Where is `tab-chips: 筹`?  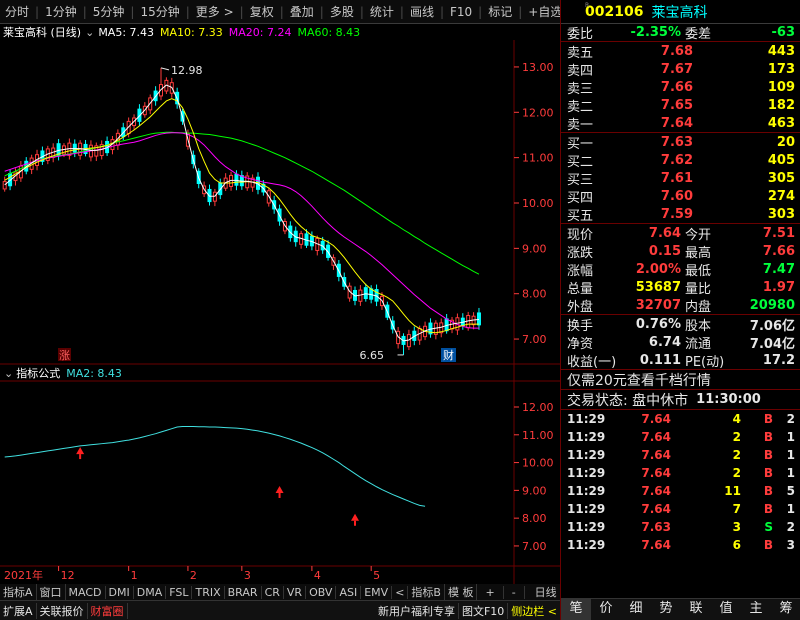 tab-chips: 筹 is located at coordinates (785, 609).